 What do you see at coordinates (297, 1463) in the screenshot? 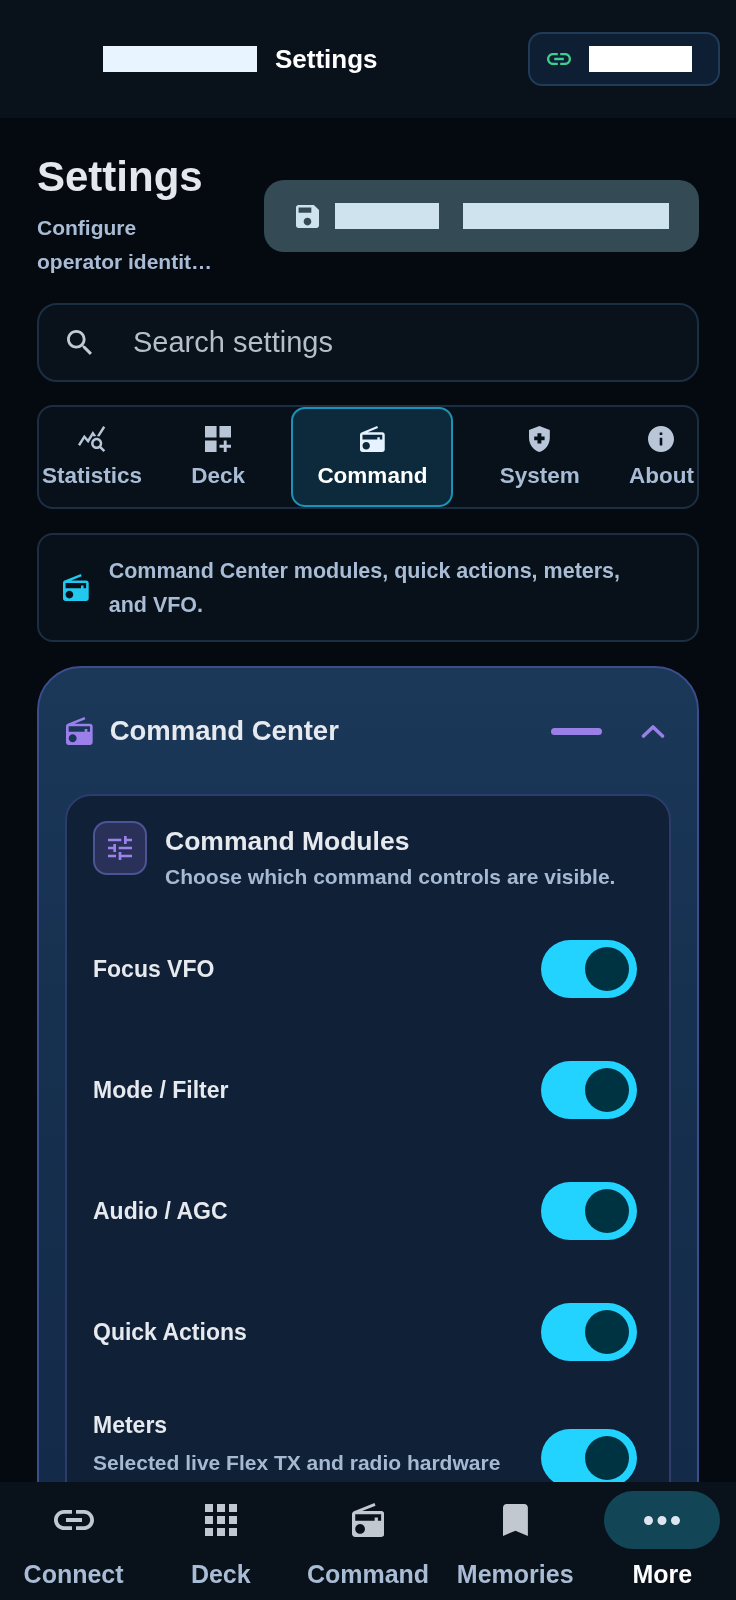
I see `toggle-description: Selected live Flex TX and radio hardware` at bounding box center [297, 1463].